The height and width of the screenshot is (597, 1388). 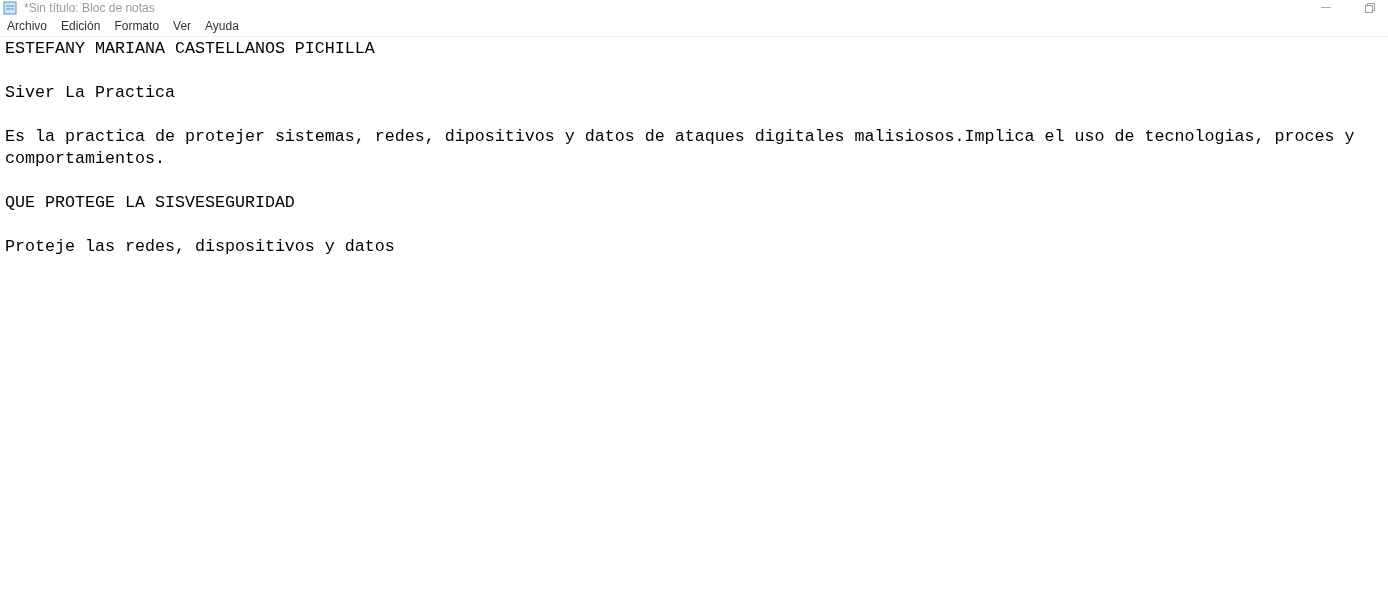 What do you see at coordinates (222, 25) in the screenshot?
I see `menu-item: Ayuda` at bounding box center [222, 25].